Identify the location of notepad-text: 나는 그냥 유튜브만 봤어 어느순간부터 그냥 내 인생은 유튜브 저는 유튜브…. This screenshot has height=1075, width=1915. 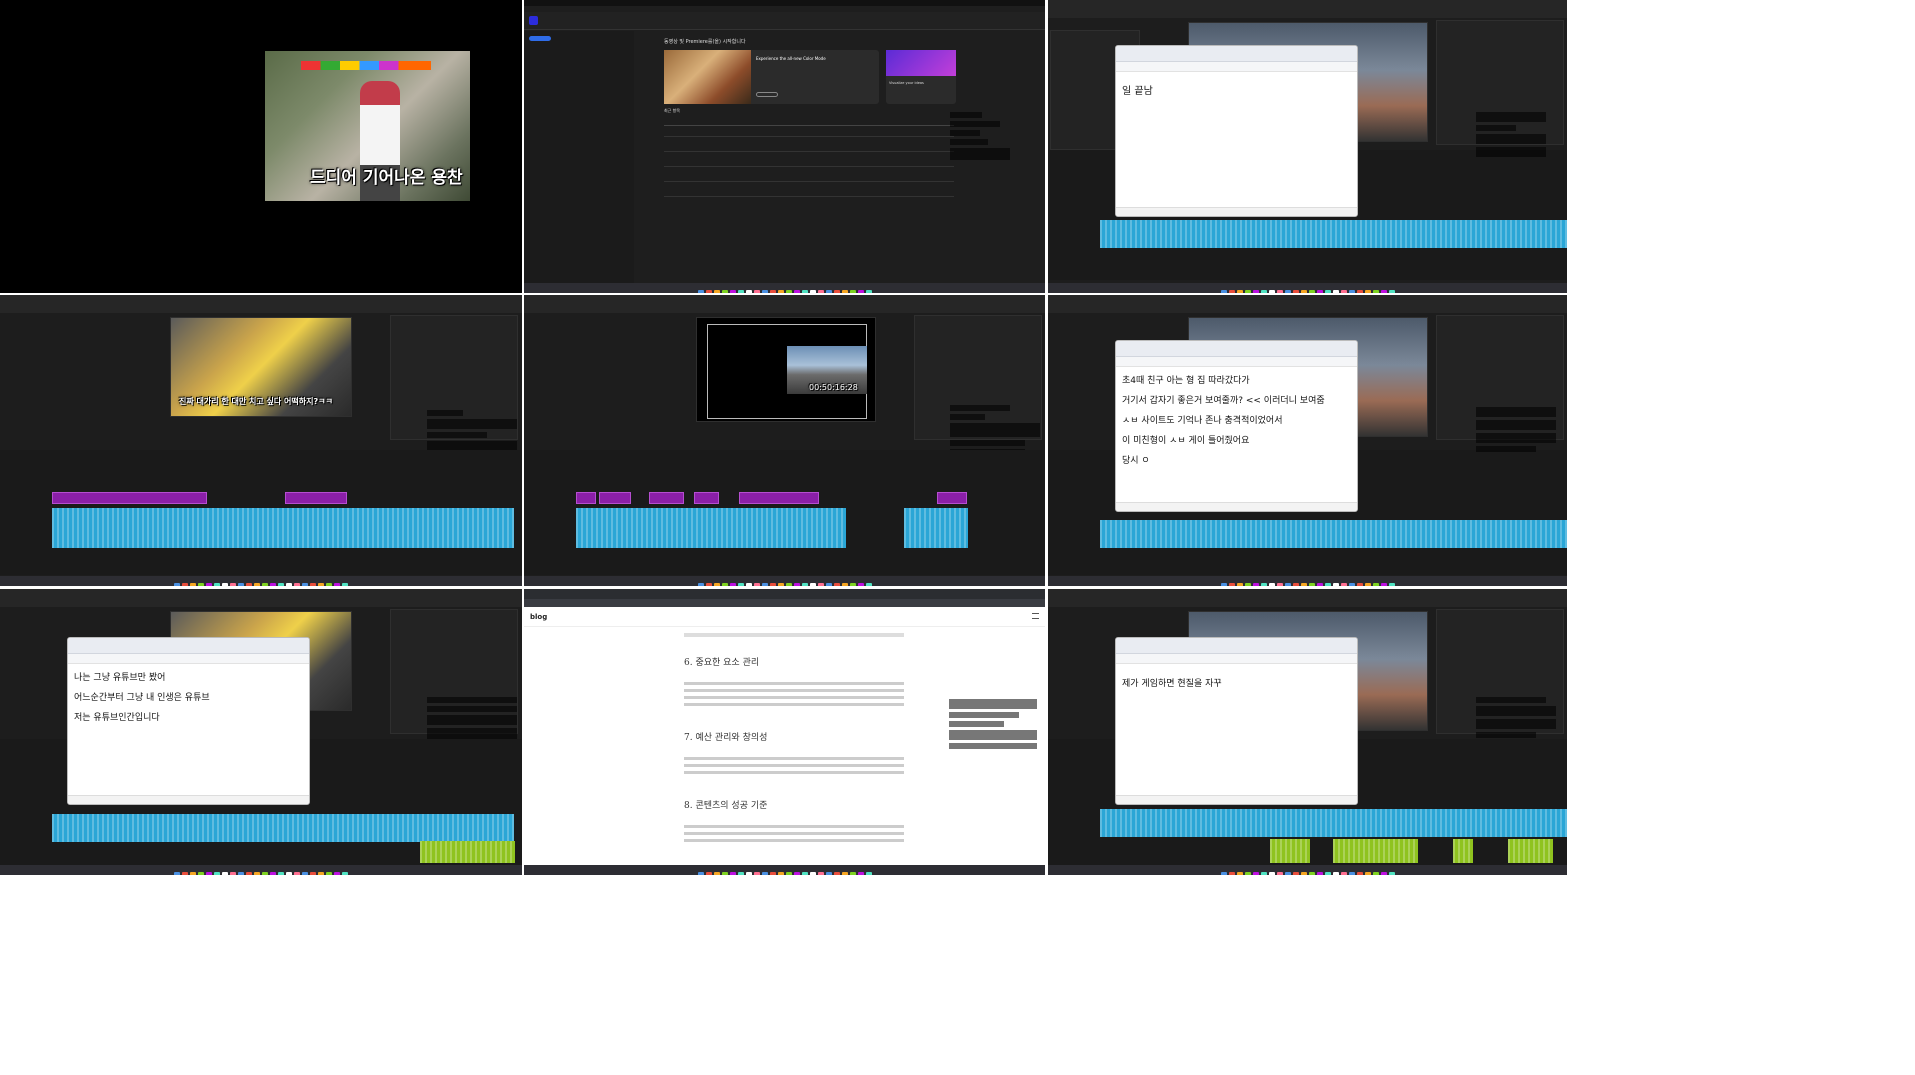
(188, 700).